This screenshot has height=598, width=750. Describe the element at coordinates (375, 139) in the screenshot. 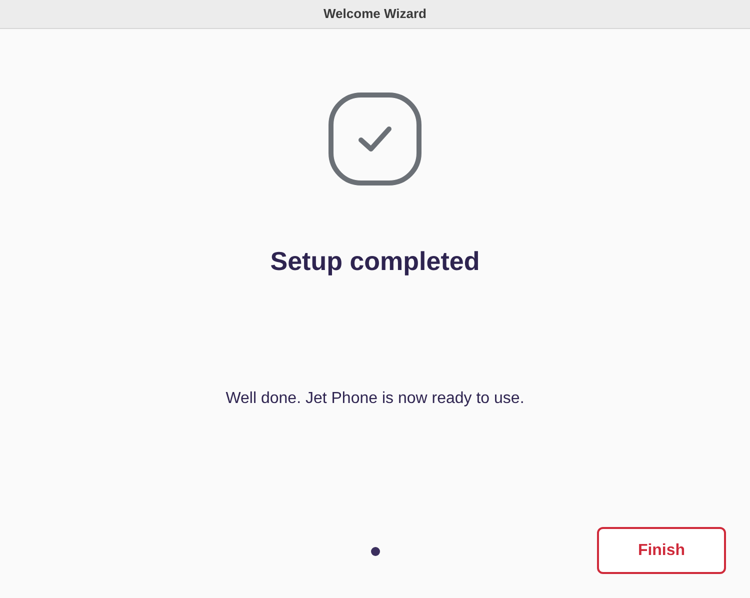

I see `checkmark-icon` at that location.